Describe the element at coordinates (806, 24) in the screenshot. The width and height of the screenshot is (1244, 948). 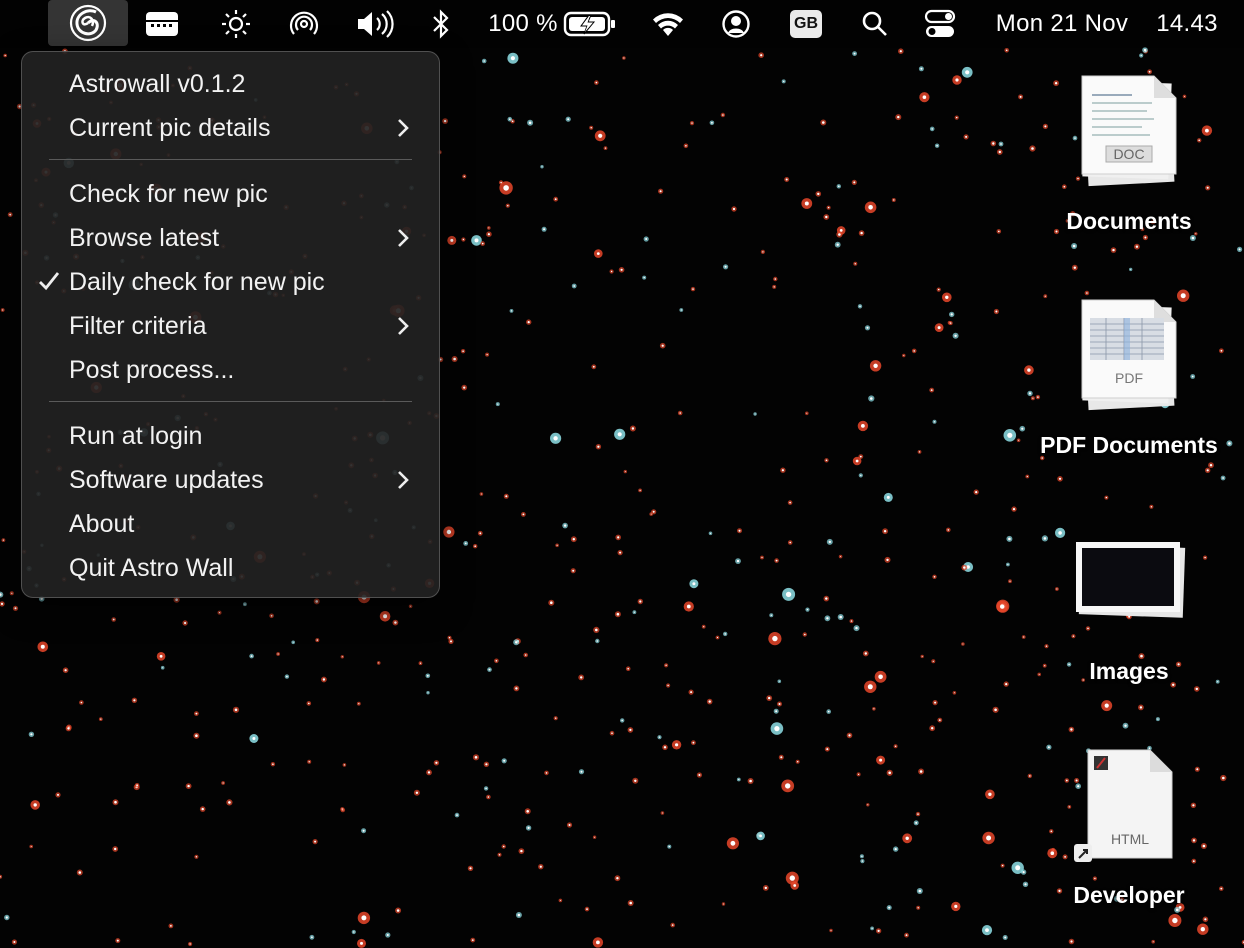
I see `input-source-menu: GB` at that location.